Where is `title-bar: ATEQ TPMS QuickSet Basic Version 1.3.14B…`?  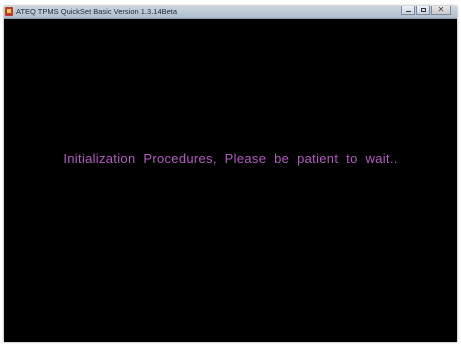
title-bar: ATEQ TPMS QuickSet Basic Version 1.3.14B… is located at coordinates (230, 12).